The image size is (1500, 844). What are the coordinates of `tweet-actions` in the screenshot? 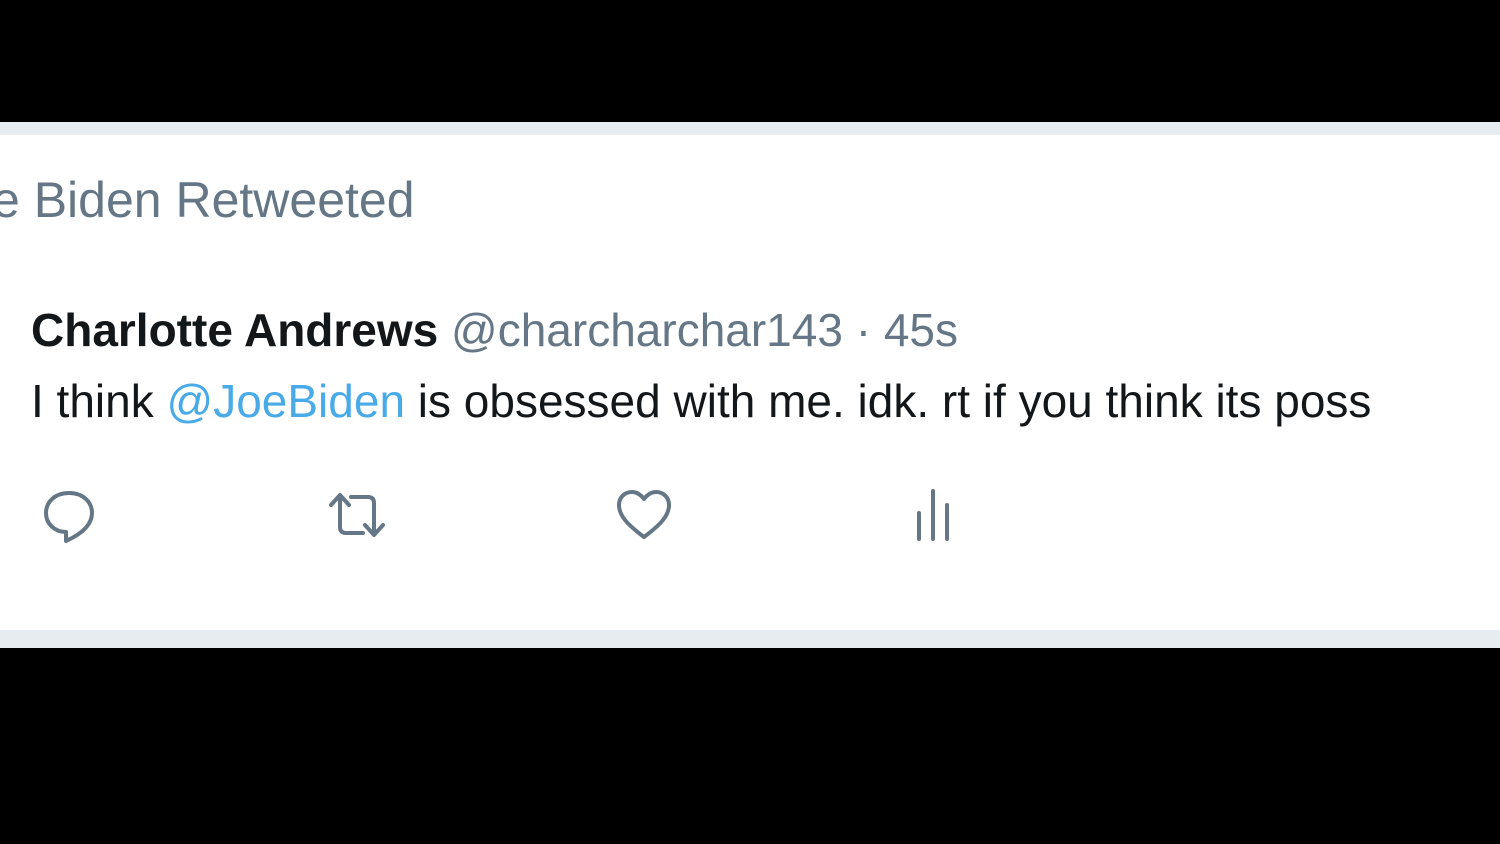 It's located at (750, 515).